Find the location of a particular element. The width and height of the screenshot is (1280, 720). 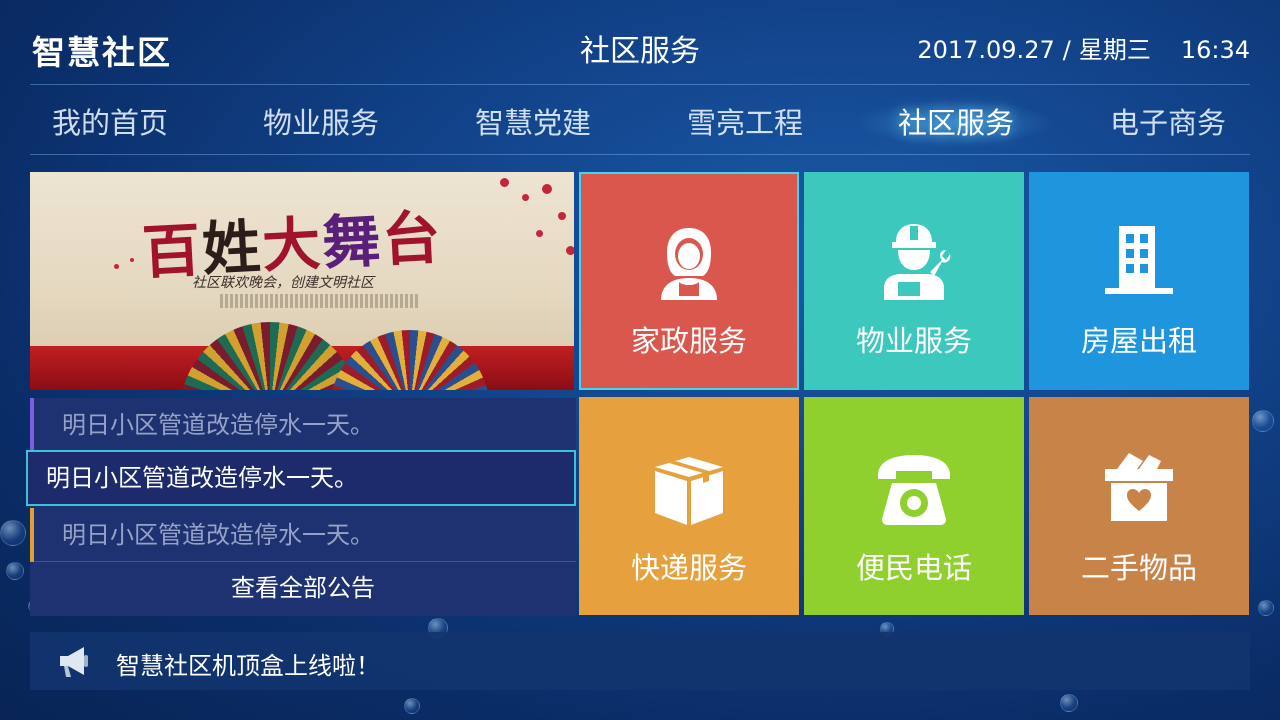

event-banner: 百姓大舞台 社区联欢晚会，创建文明社区 is located at coordinates (302, 281).